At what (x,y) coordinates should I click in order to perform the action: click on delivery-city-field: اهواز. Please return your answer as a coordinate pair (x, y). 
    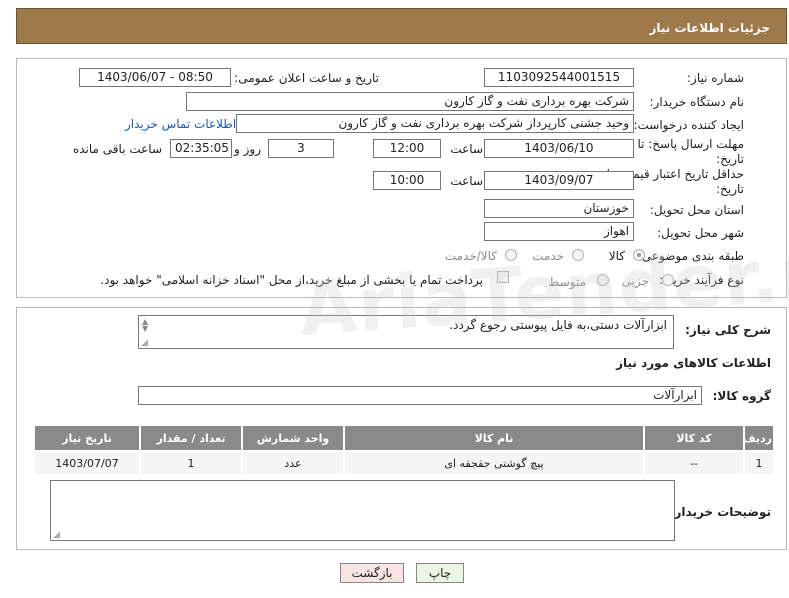
    Looking at the image, I should click on (559, 231).